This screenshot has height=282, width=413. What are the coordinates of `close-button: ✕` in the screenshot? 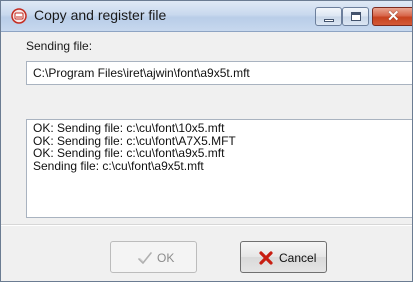 It's located at (392, 16).